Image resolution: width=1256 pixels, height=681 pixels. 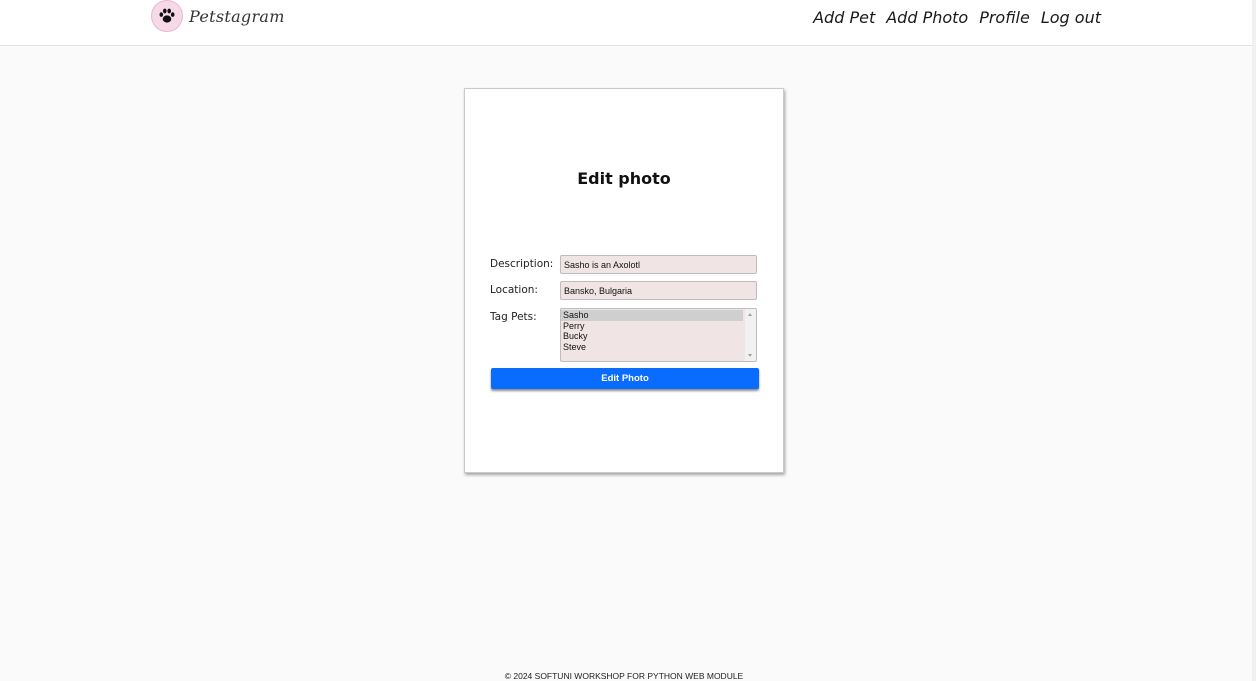 I want to click on nav-add-pet: Add Pet, so click(x=844, y=18).